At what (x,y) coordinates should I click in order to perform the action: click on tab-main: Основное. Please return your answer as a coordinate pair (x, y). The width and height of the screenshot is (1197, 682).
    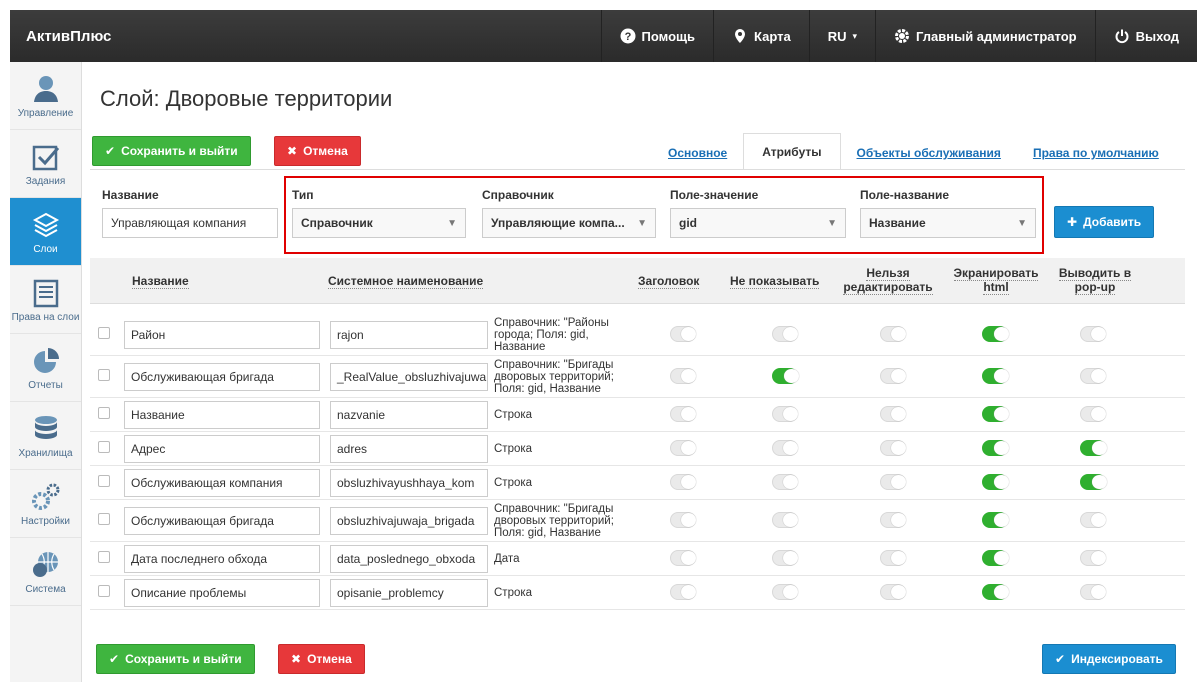
    Looking at the image, I should click on (697, 158).